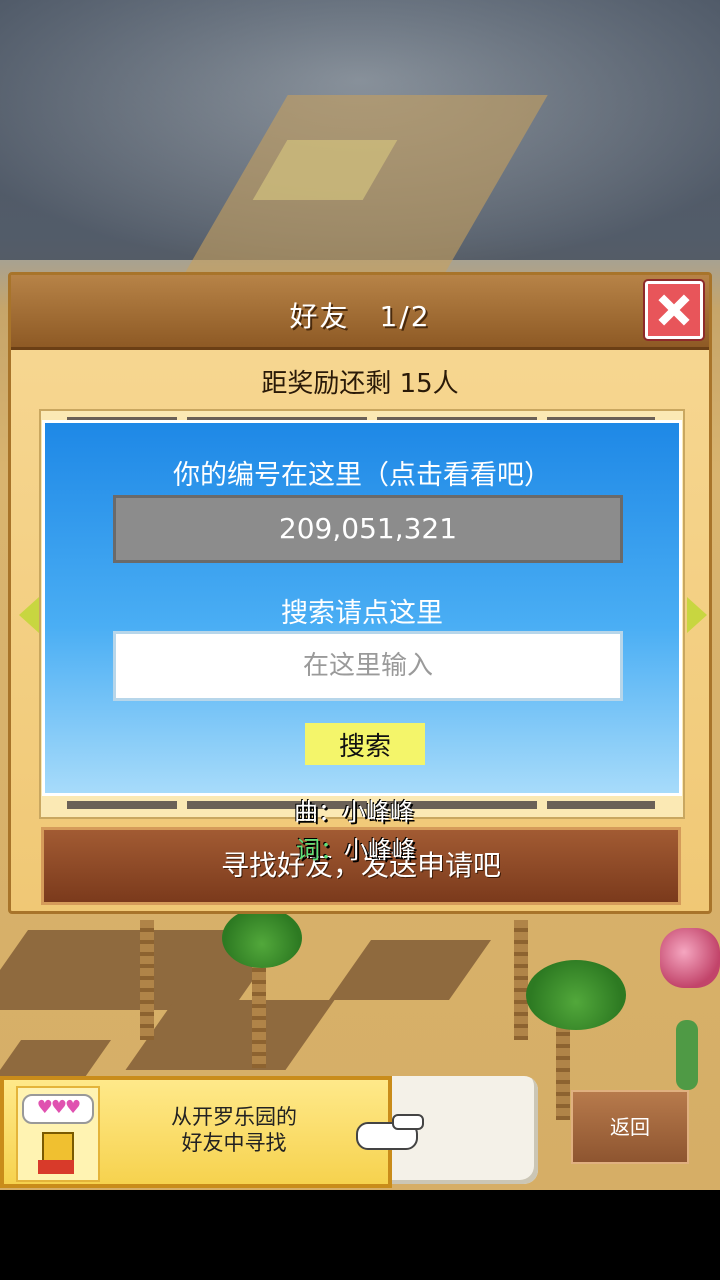 This screenshot has width=720, height=1280. I want to click on search-button: 搜索, so click(365, 744).